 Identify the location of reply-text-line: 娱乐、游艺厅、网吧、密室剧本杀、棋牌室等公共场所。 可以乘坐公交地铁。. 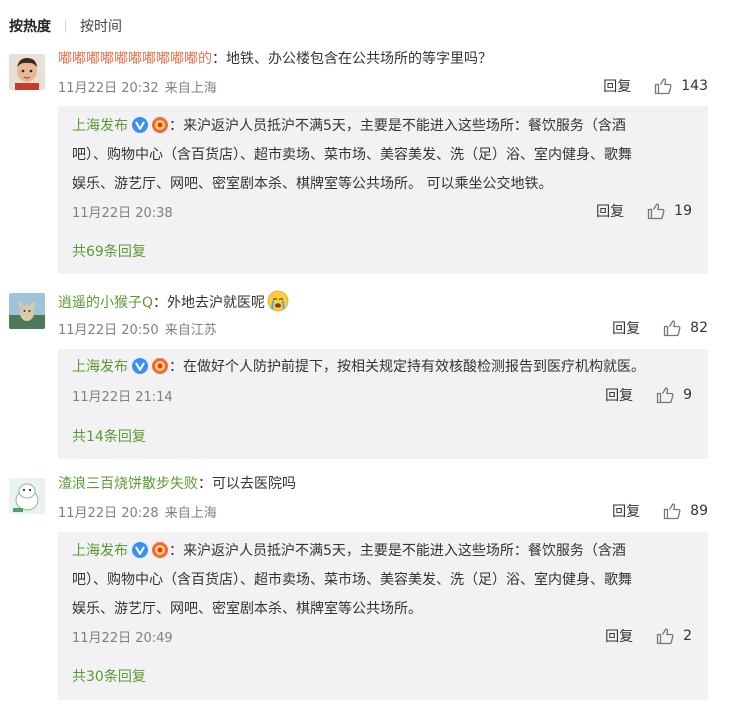
(312, 184).